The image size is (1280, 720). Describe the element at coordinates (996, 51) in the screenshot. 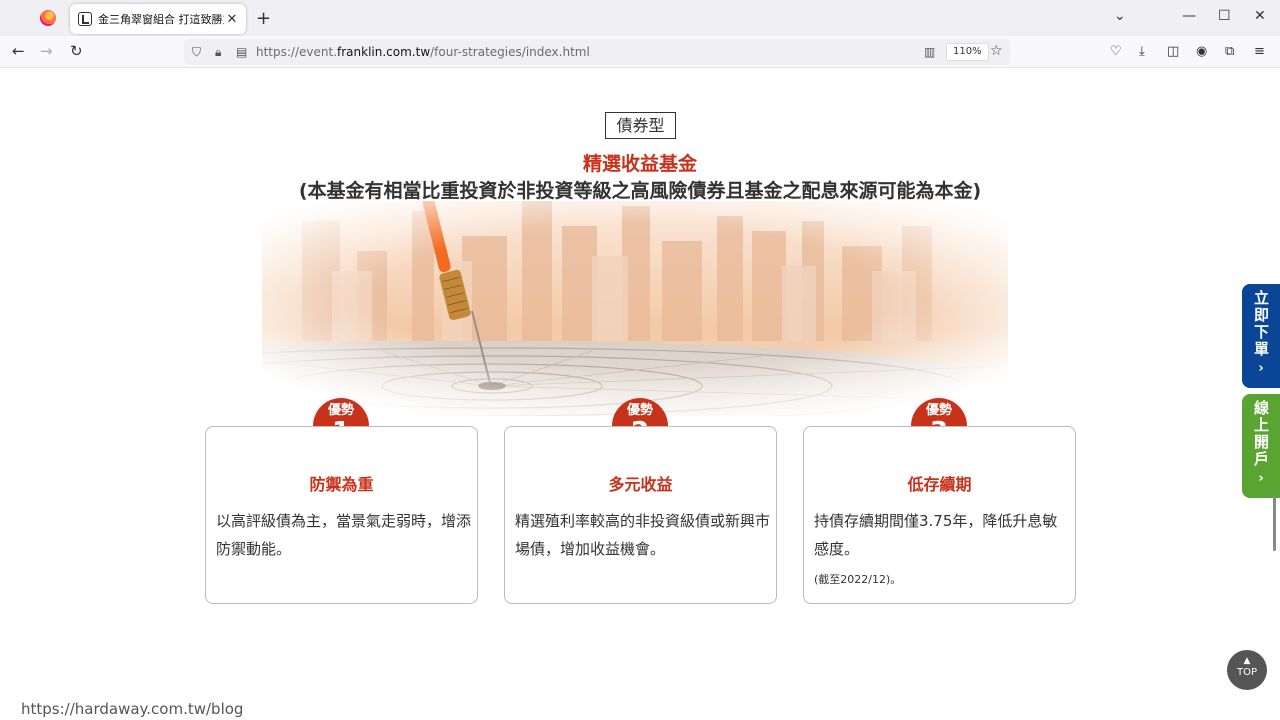

I see `star-icon: ☆` at that location.